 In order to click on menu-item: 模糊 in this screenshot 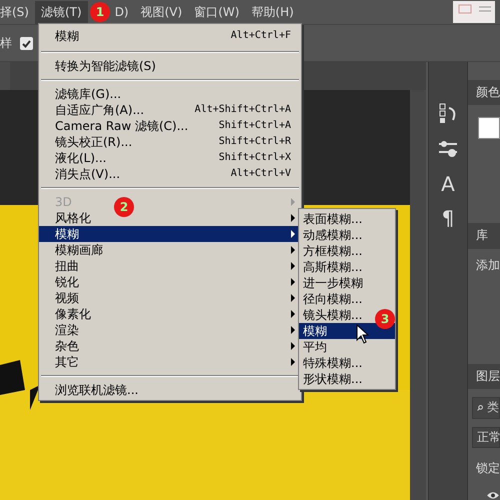, I will do `click(170, 234)`.